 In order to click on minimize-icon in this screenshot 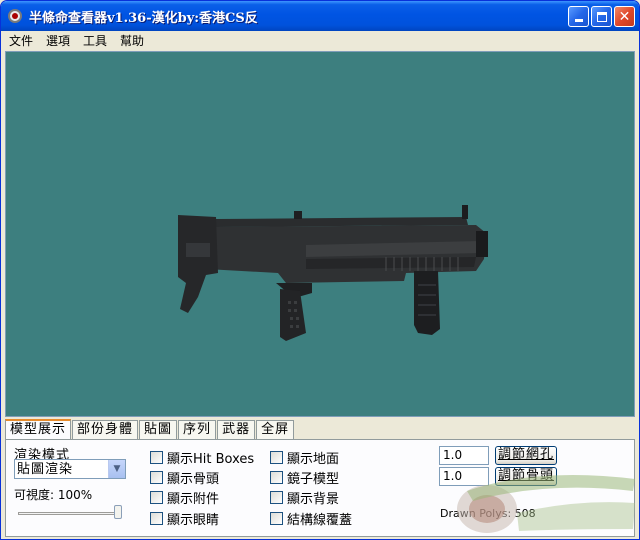, I will do `click(578, 20)`.